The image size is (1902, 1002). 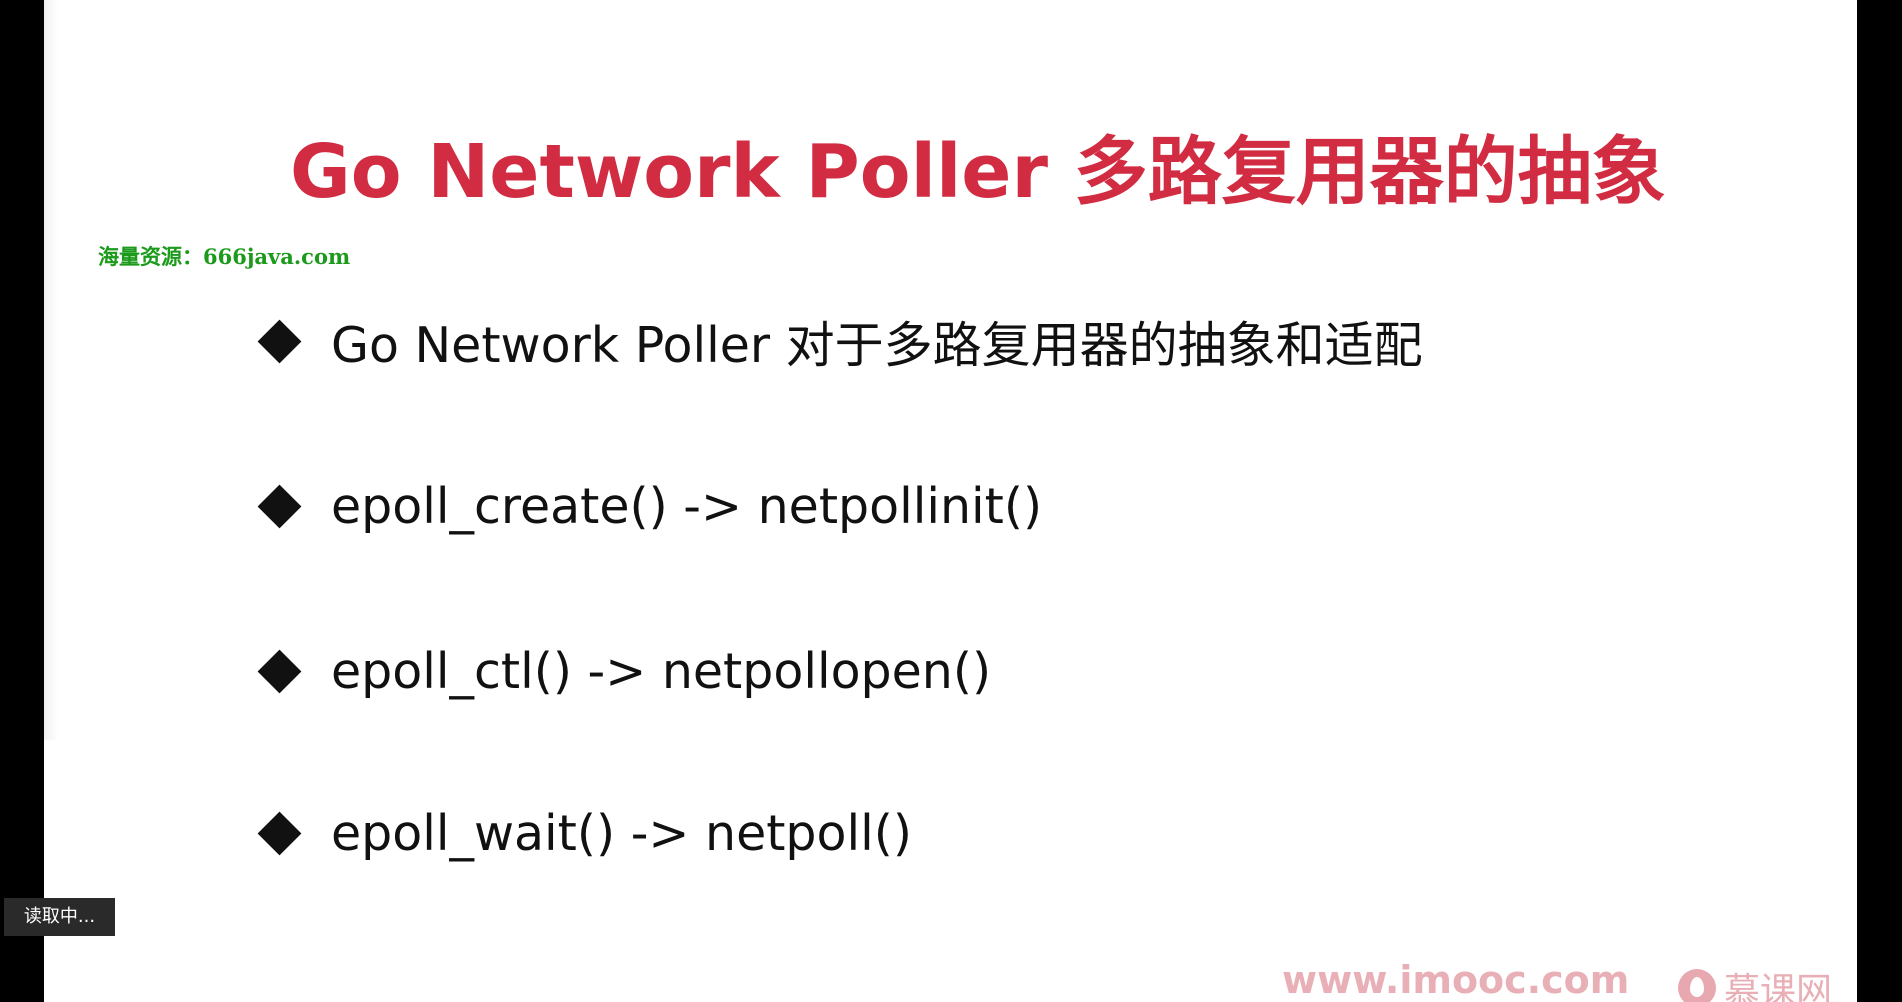 I want to click on slide-edge-shadow, so click(x=51, y=370).